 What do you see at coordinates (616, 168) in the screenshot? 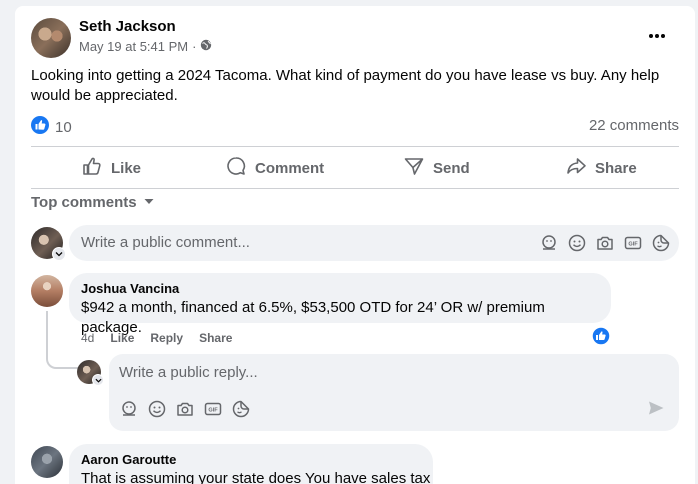
I see `share-label: Share` at bounding box center [616, 168].